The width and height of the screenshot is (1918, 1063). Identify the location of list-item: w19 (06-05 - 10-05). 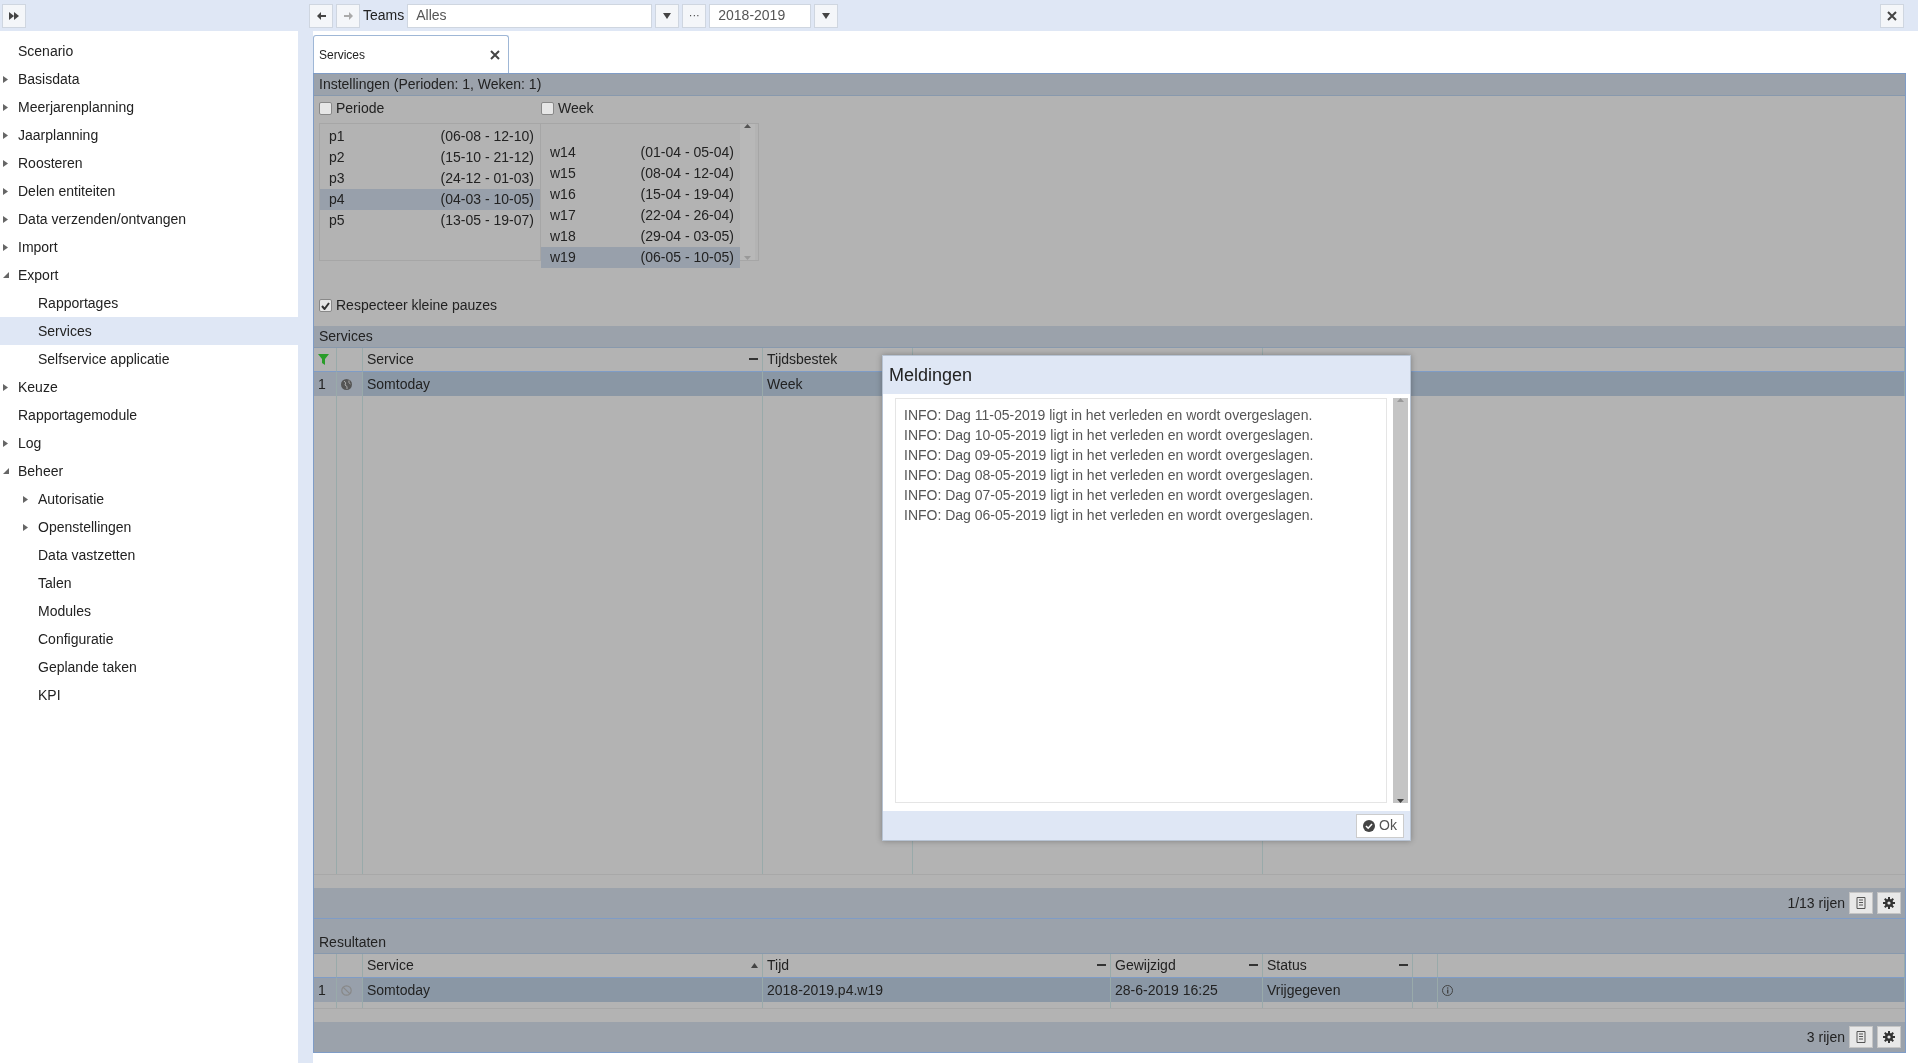
(640, 257).